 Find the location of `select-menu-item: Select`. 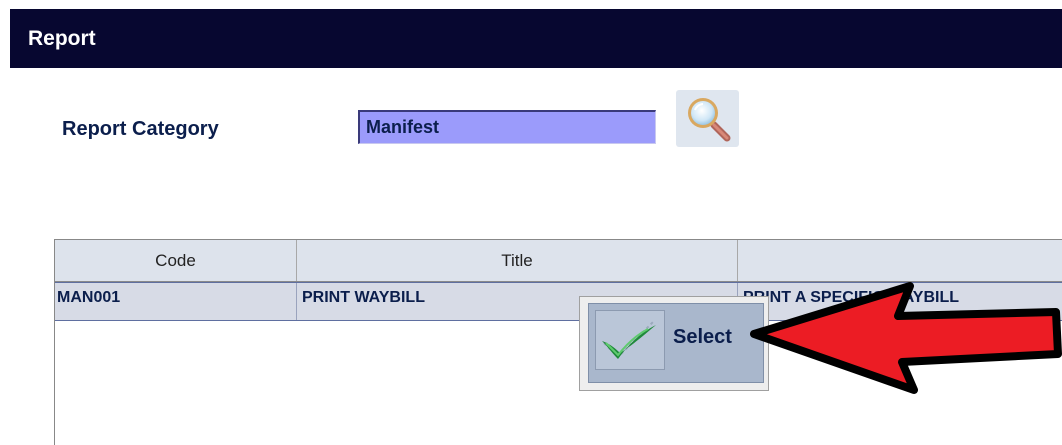

select-menu-item: Select is located at coordinates (676, 343).